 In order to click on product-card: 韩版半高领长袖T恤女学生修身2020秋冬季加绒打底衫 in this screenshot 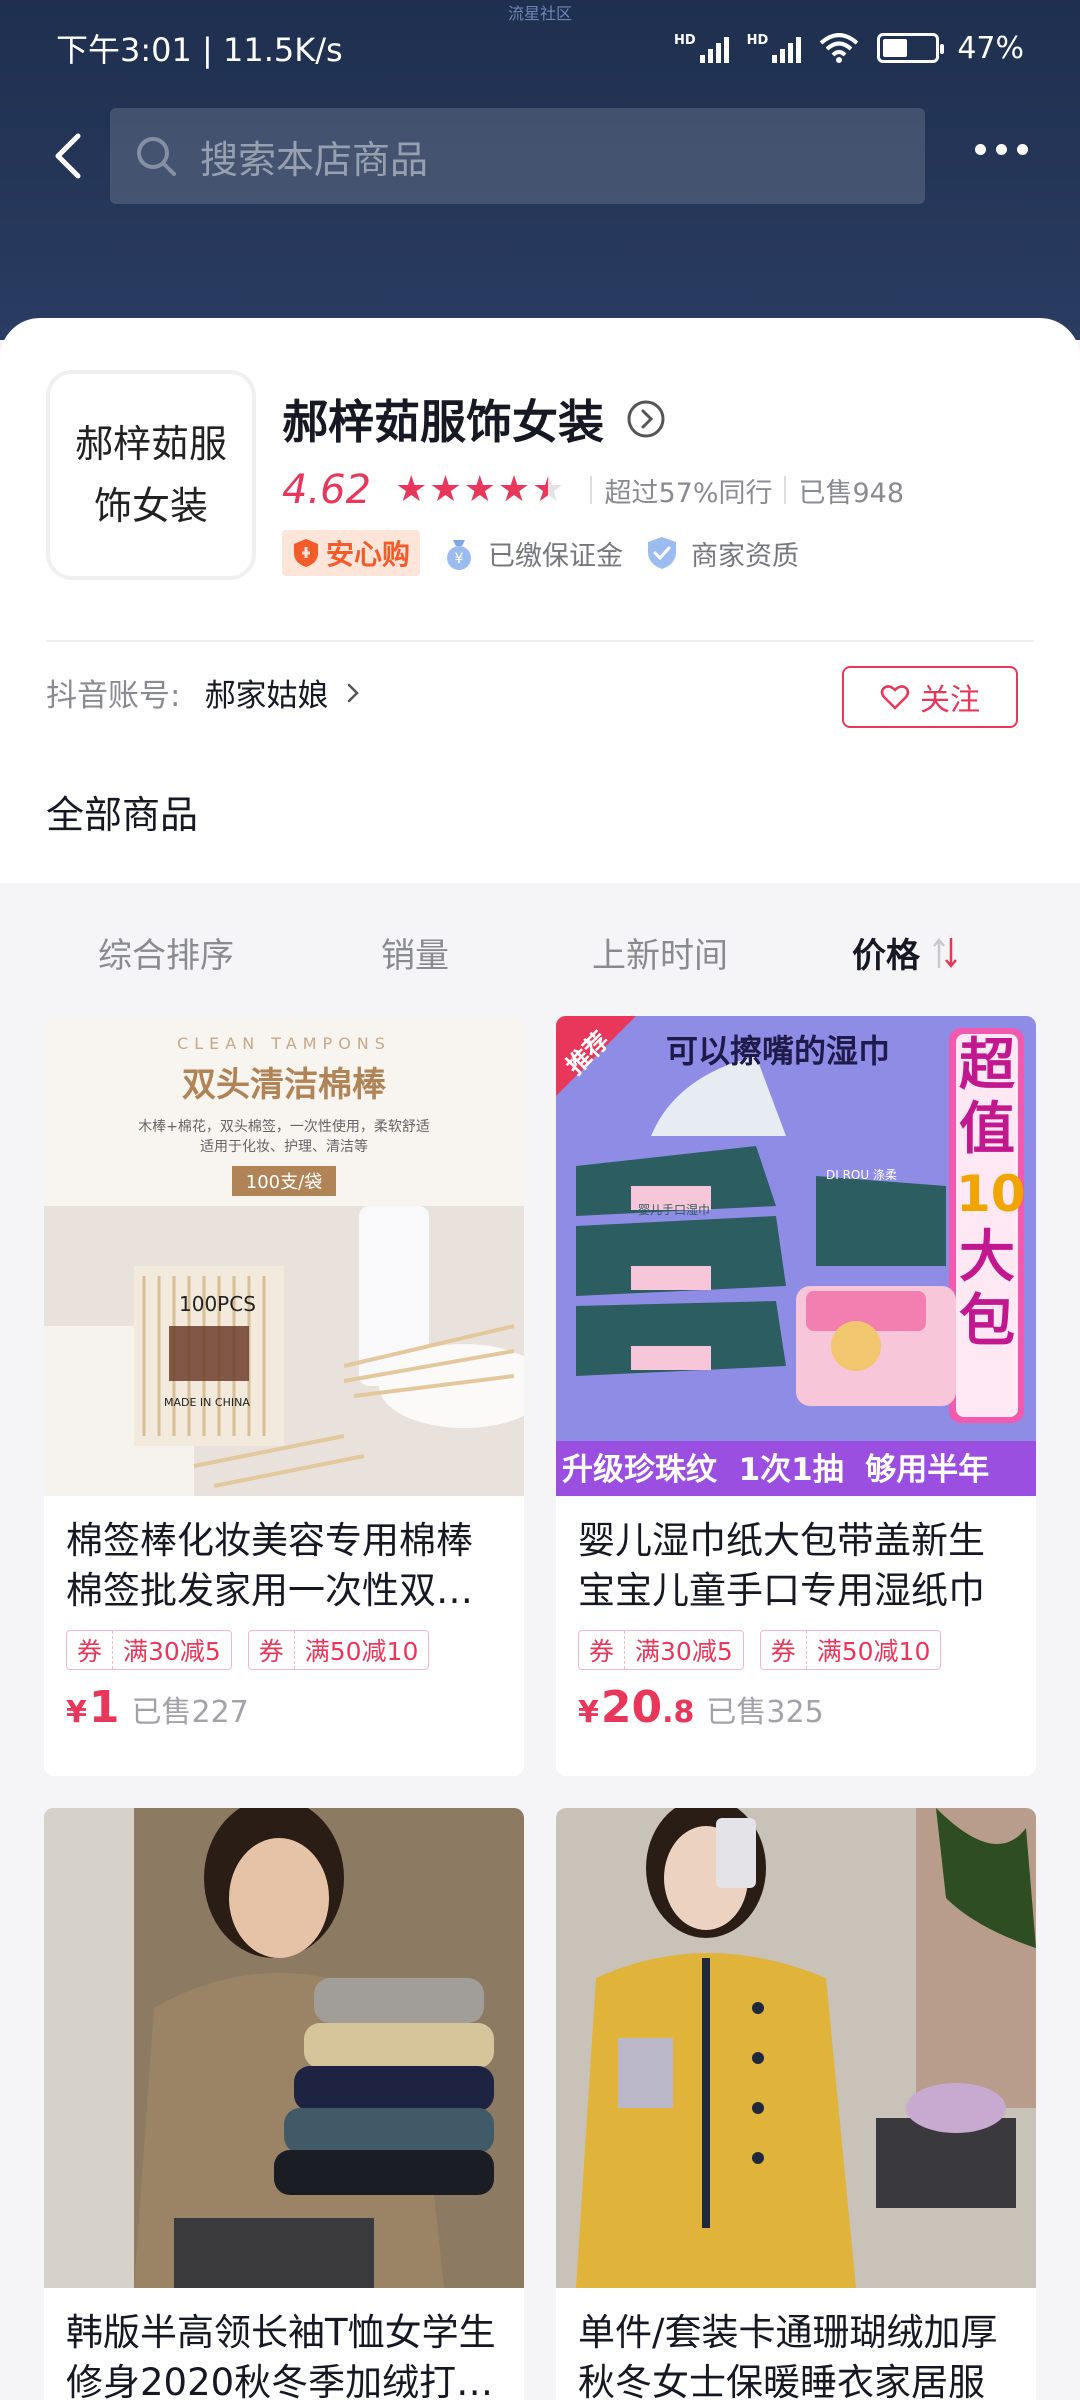, I will do `click(284, 2104)`.